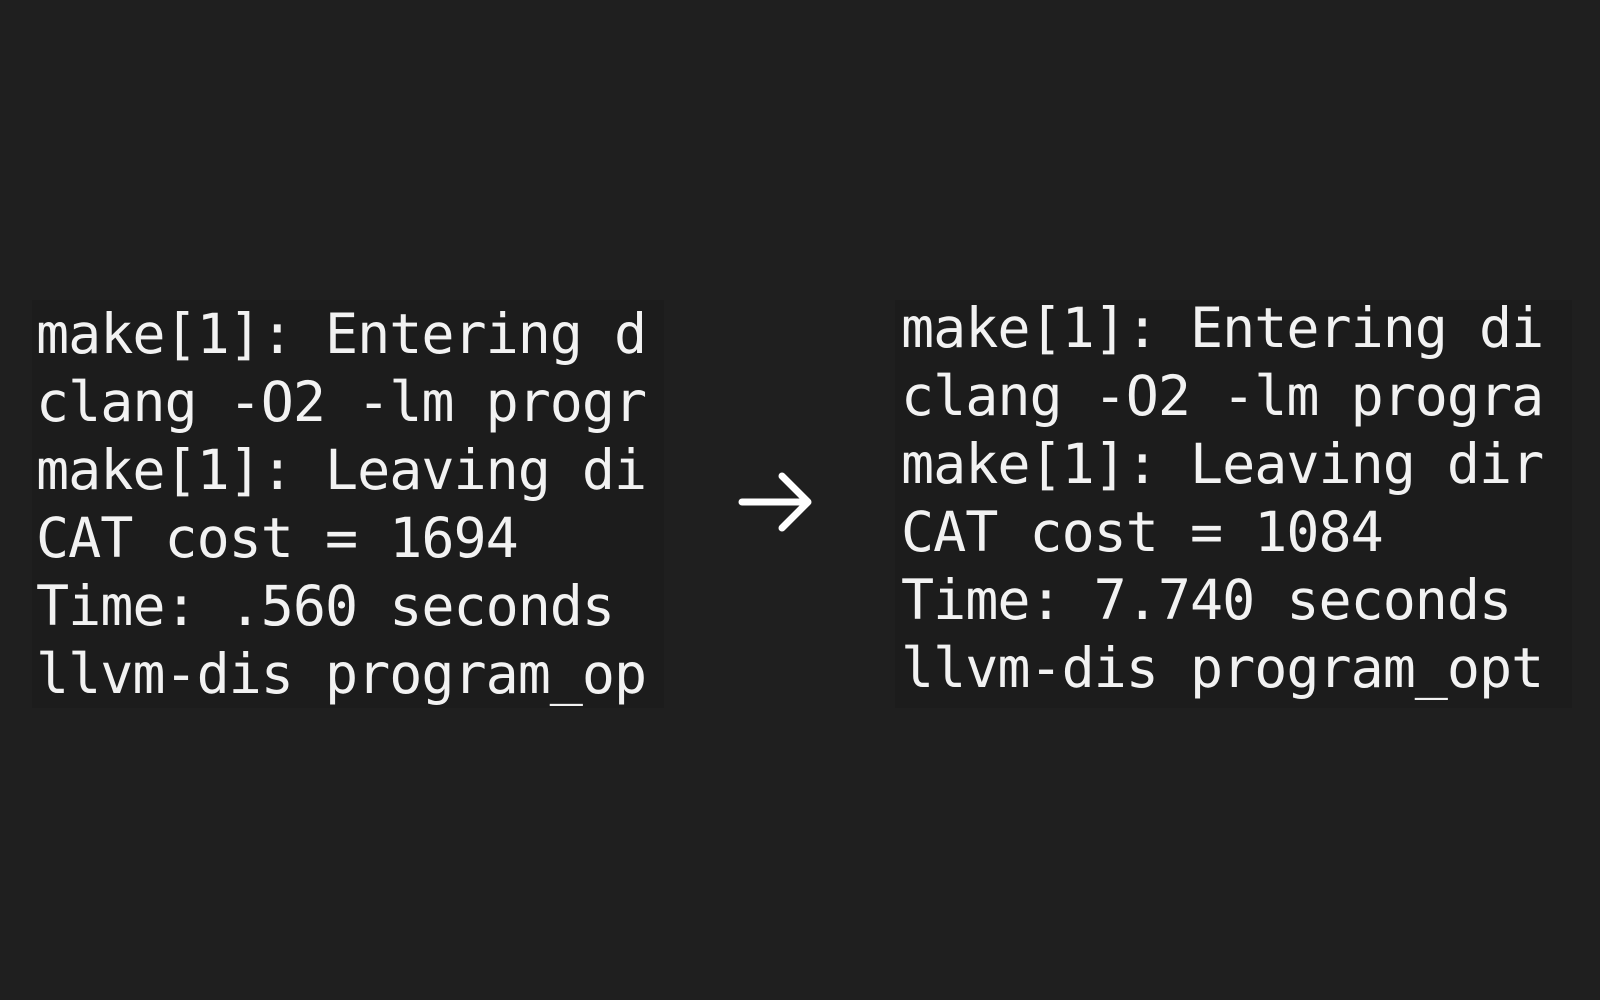 This screenshot has width=1600, height=1000. What do you see at coordinates (341, 334) in the screenshot?
I see `terminal-line: make[1]: Entering d` at bounding box center [341, 334].